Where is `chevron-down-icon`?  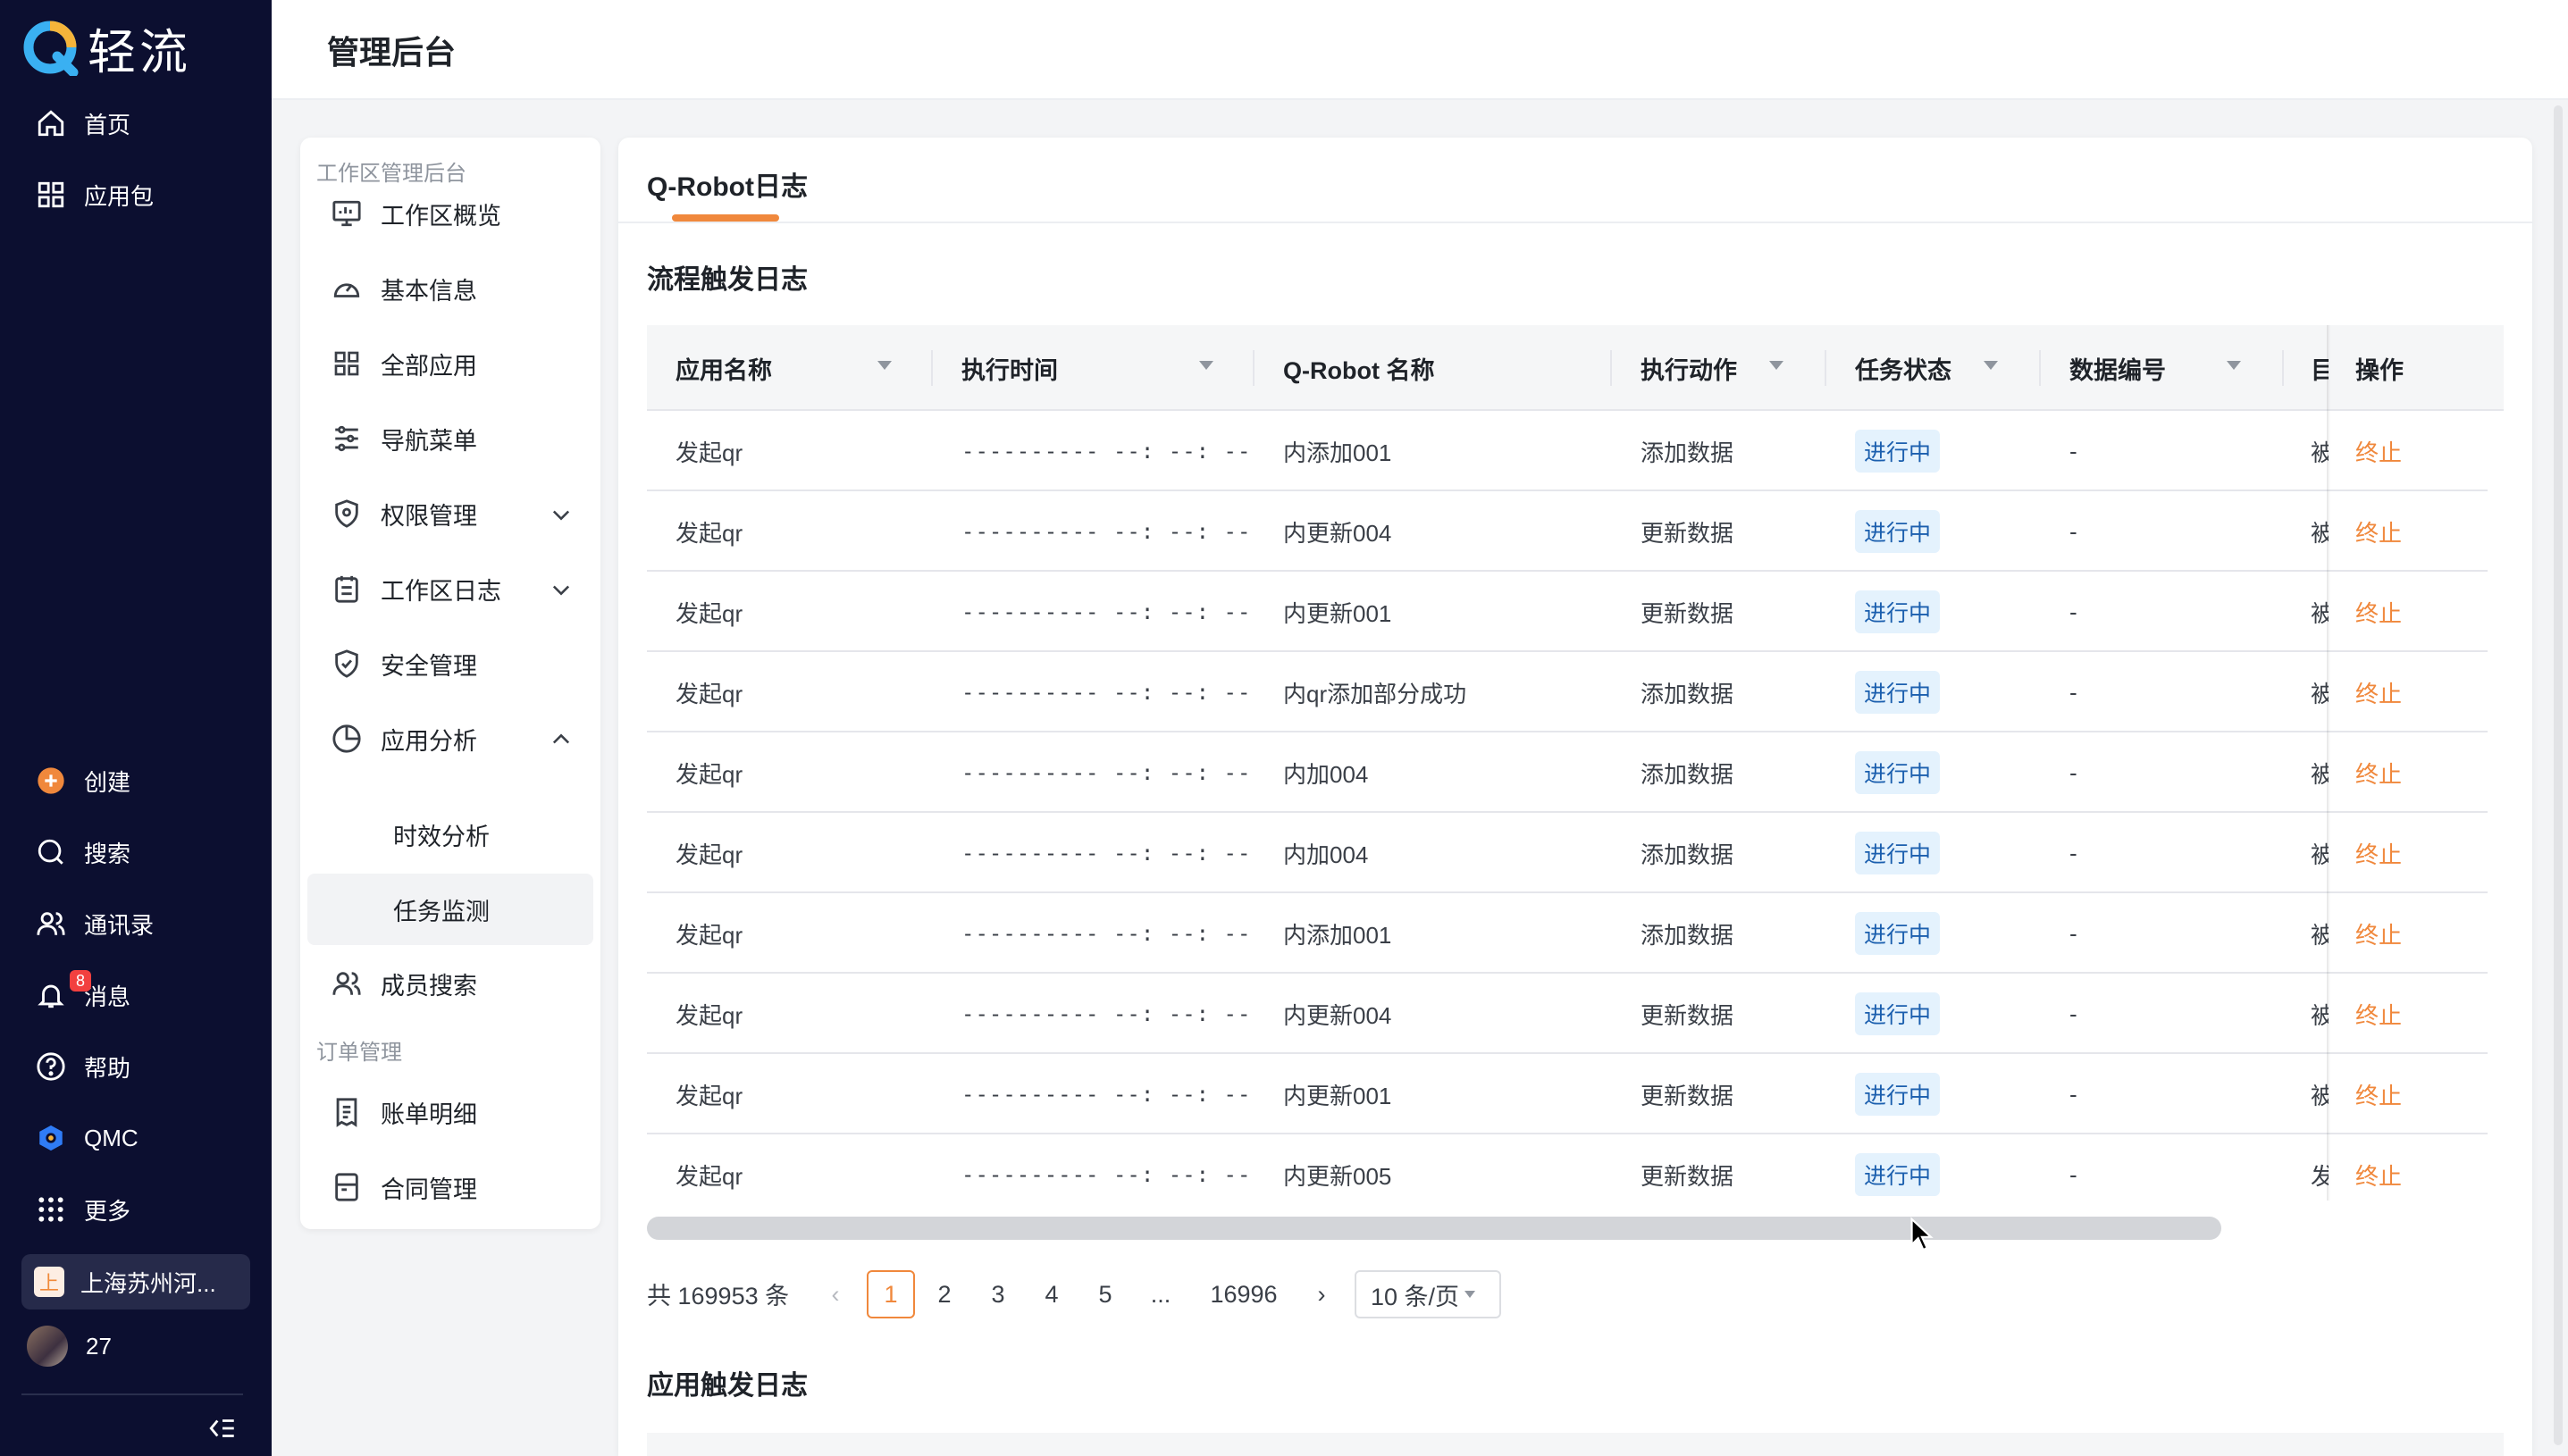
chevron-down-icon is located at coordinates (561, 515).